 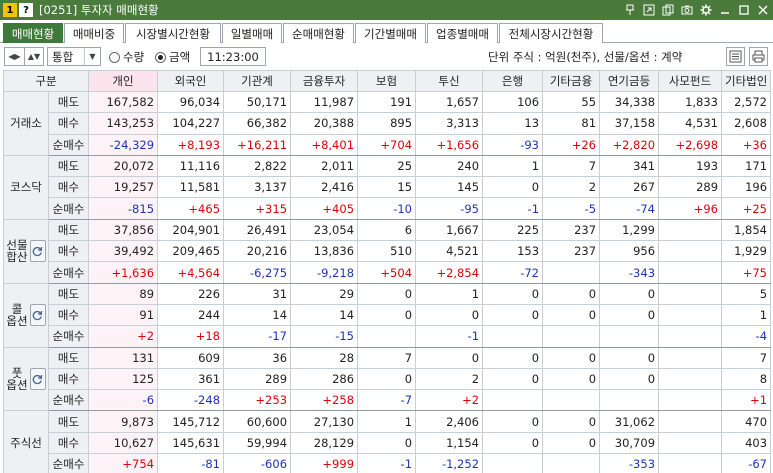 What do you see at coordinates (551, 33) in the screenshot?
I see `tab-all-market-time: 전체시장시간현황` at bounding box center [551, 33].